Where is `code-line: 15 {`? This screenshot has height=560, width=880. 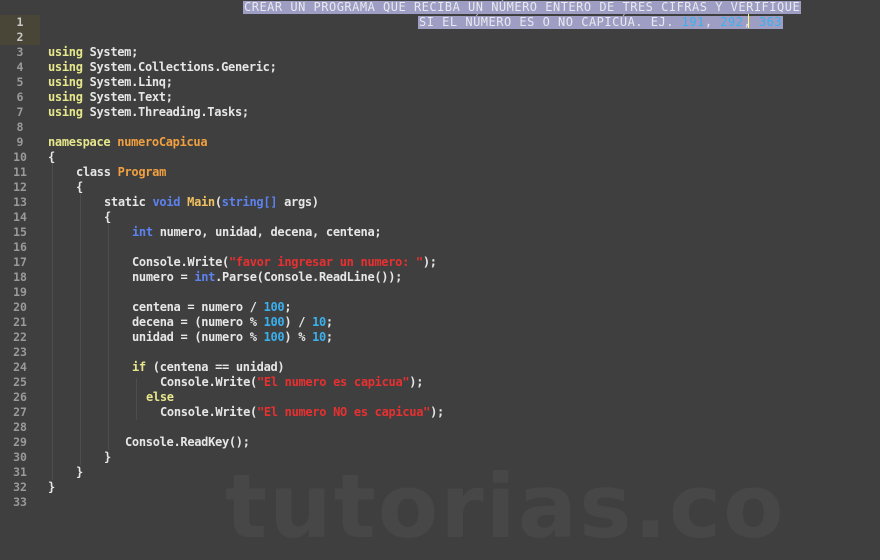
code-line: 15 { is located at coordinates (440, 224).